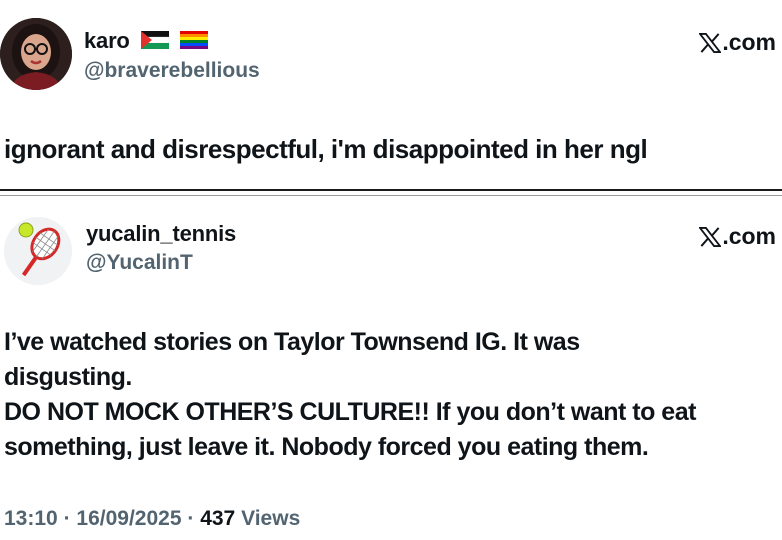 This screenshot has width=782, height=540. Describe the element at coordinates (218, 518) in the screenshot. I see `views-count: 437` at that location.